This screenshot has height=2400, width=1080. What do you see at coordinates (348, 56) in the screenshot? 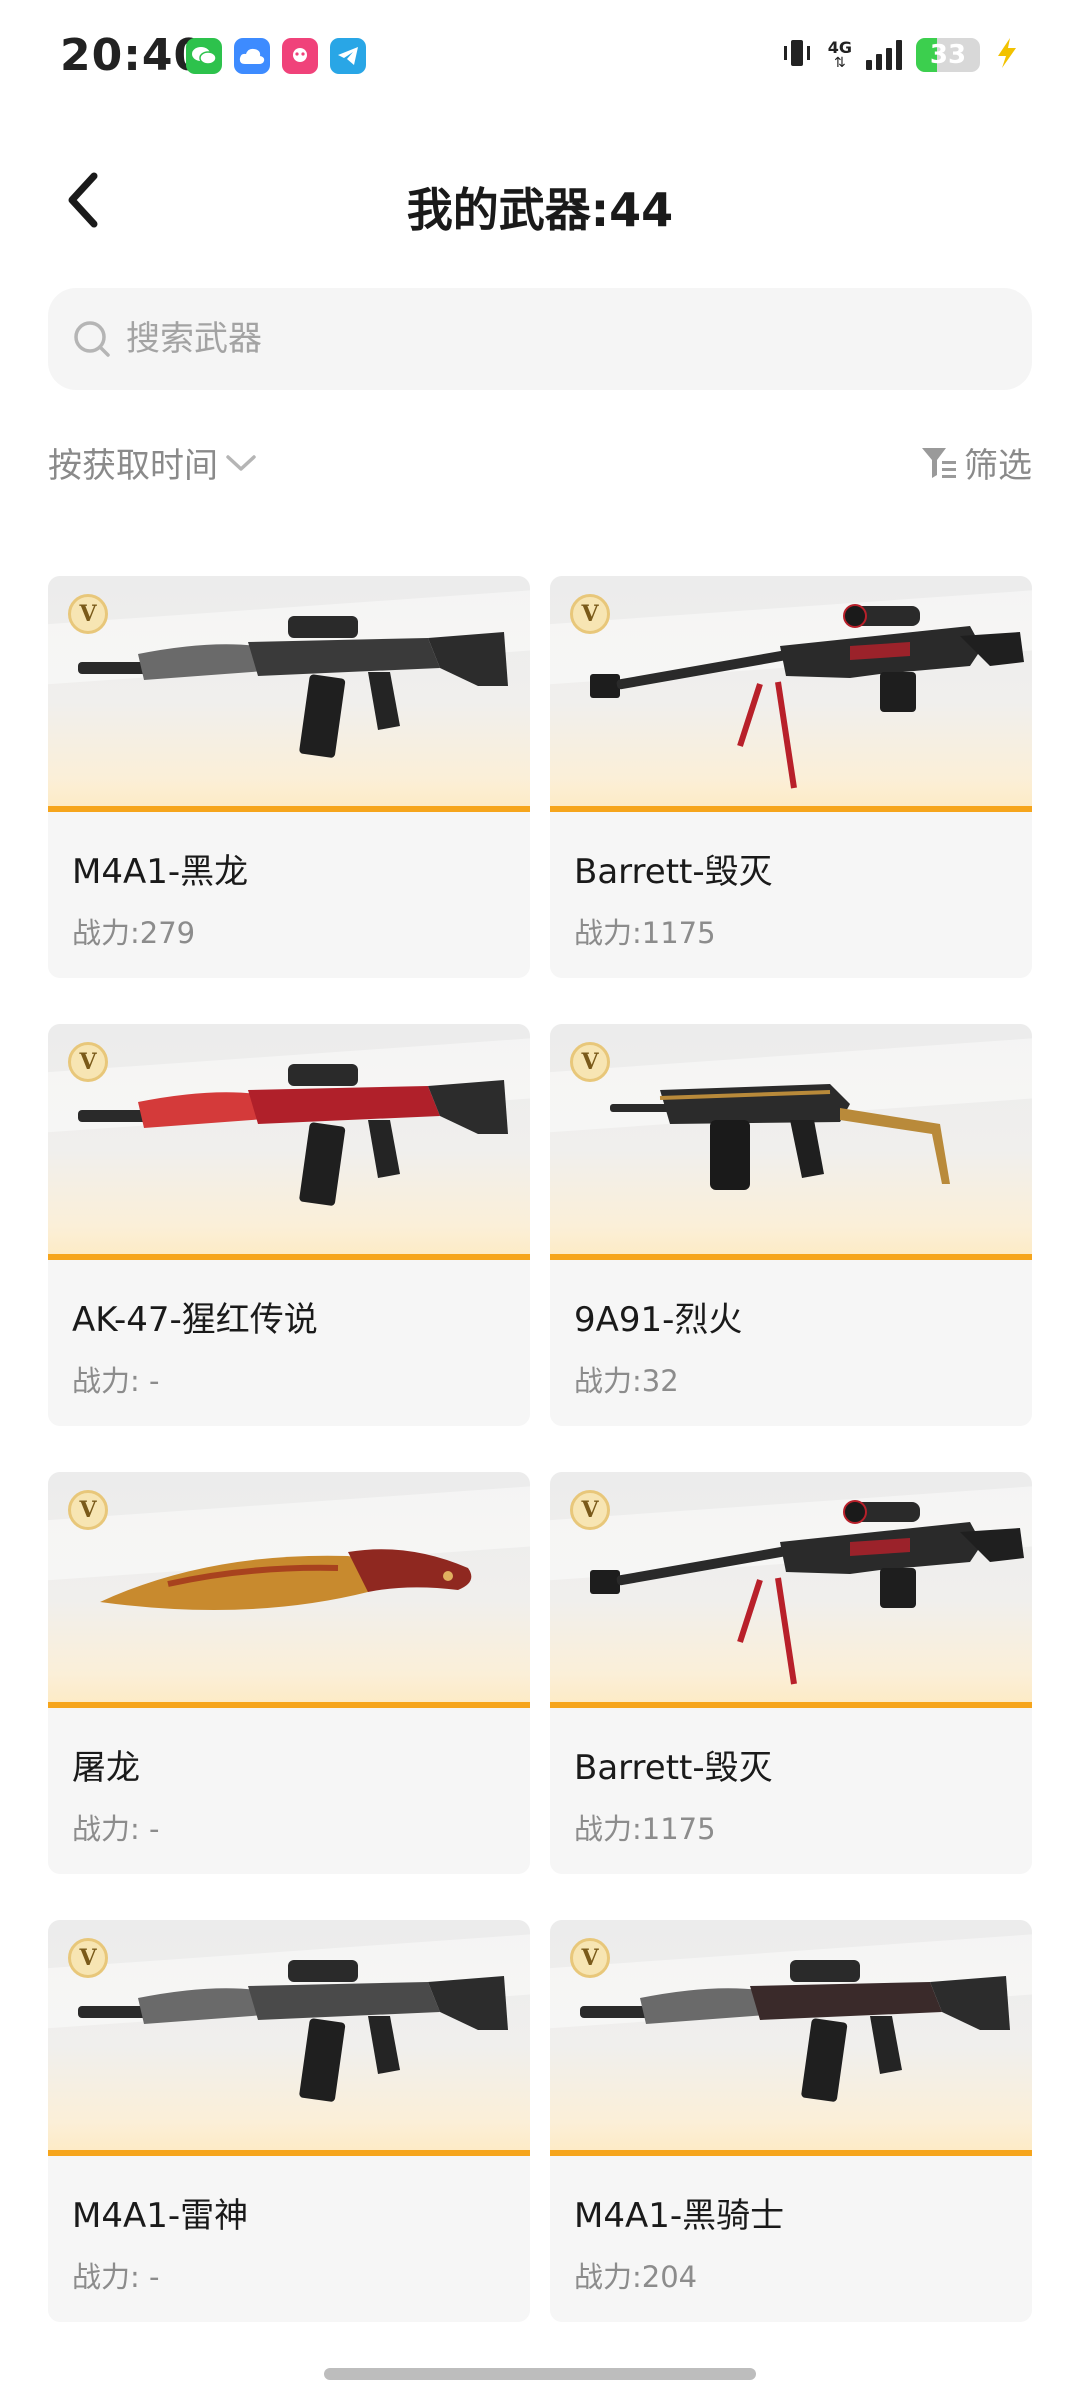
I see `telegram-icon` at bounding box center [348, 56].